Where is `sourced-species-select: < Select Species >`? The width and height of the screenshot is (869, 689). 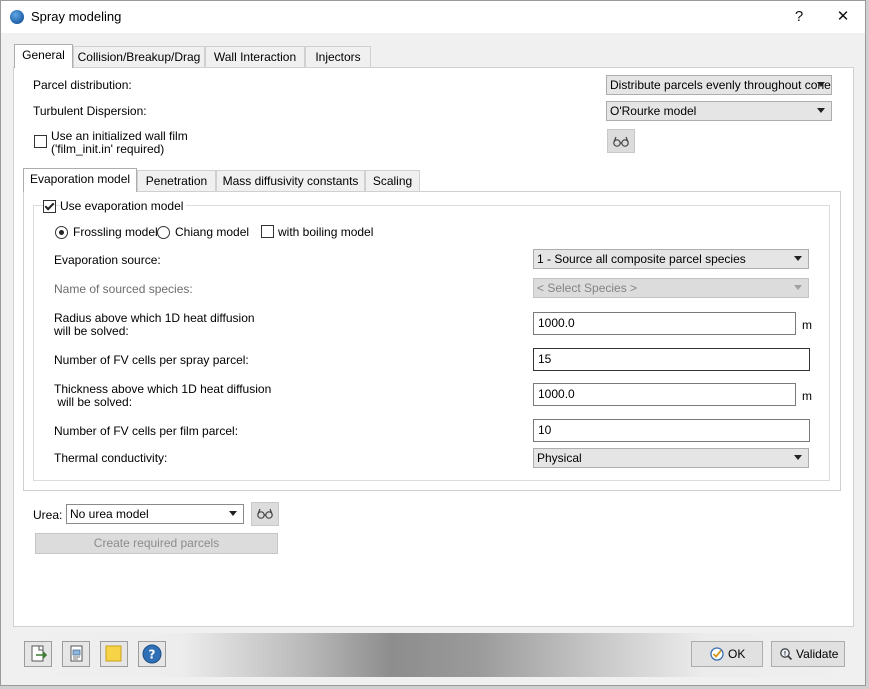 sourced-species-select: < Select Species > is located at coordinates (671, 288).